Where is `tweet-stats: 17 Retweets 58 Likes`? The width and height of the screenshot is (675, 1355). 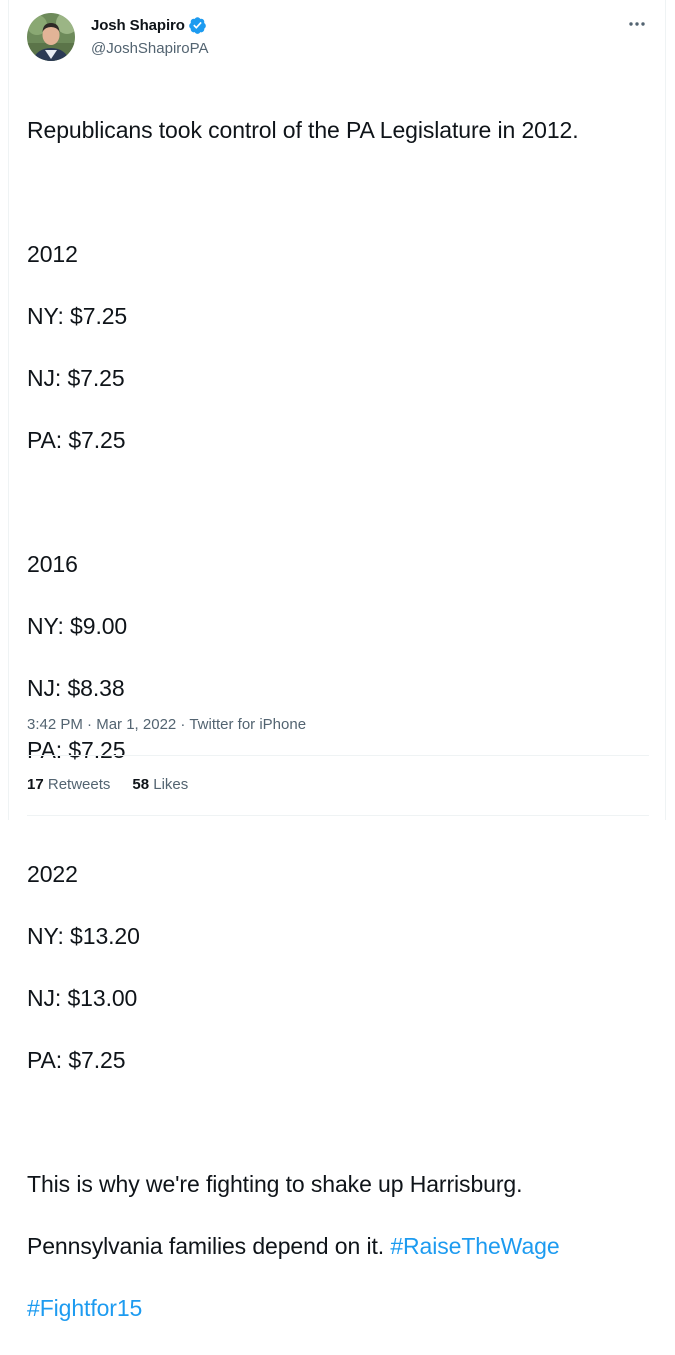 tweet-stats: 17 Retweets 58 Likes is located at coordinates (107, 784).